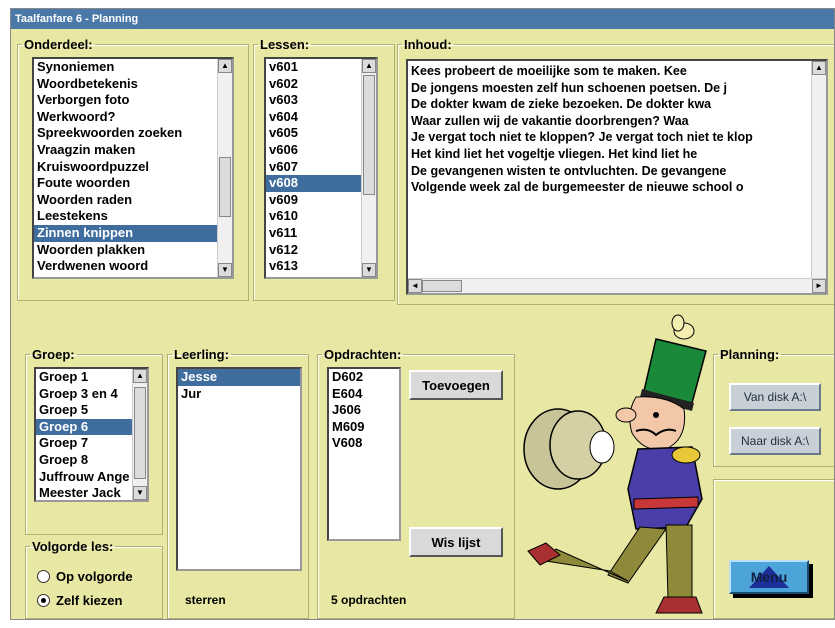 This screenshot has height=628, width=835. Describe the element at coordinates (364, 443) in the screenshot. I see `opdracht-item: V608` at that location.